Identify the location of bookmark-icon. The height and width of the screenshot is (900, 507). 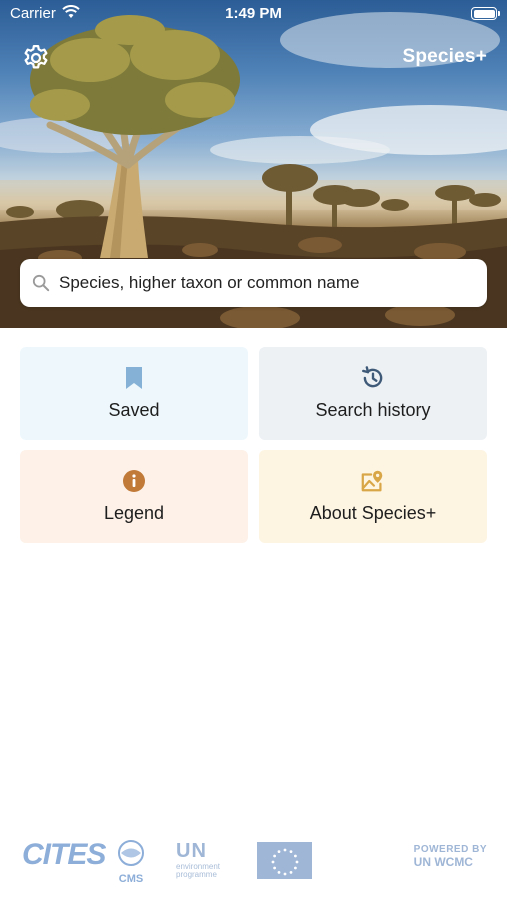
(134, 378).